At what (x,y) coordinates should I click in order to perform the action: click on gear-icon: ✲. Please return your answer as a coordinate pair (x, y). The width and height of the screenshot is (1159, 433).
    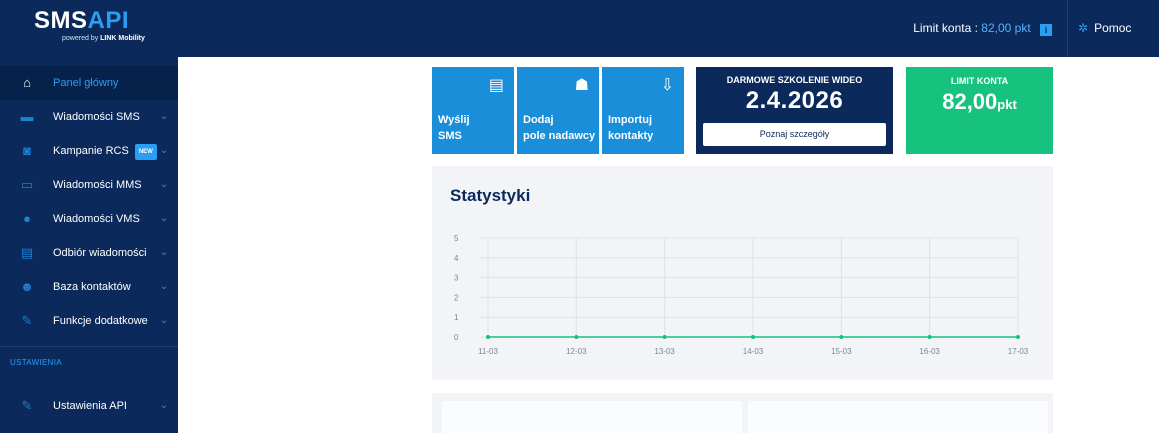
    Looking at the image, I should click on (1083, 28).